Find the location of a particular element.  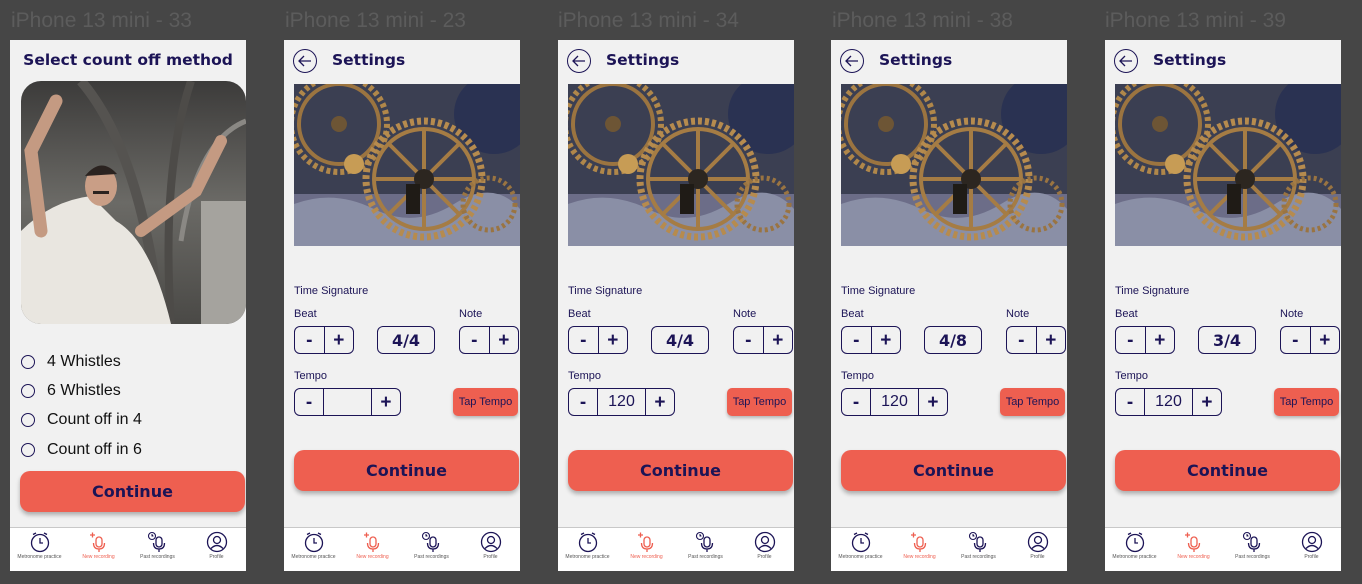

arrow-left-icon is located at coordinates (578, 61).